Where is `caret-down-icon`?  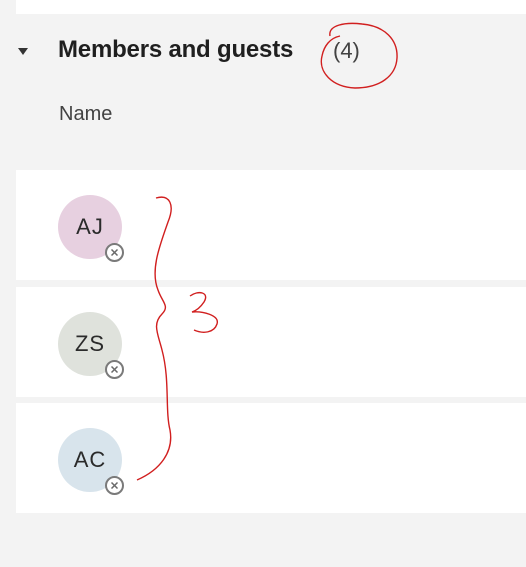
caret-down-icon is located at coordinates (23, 51).